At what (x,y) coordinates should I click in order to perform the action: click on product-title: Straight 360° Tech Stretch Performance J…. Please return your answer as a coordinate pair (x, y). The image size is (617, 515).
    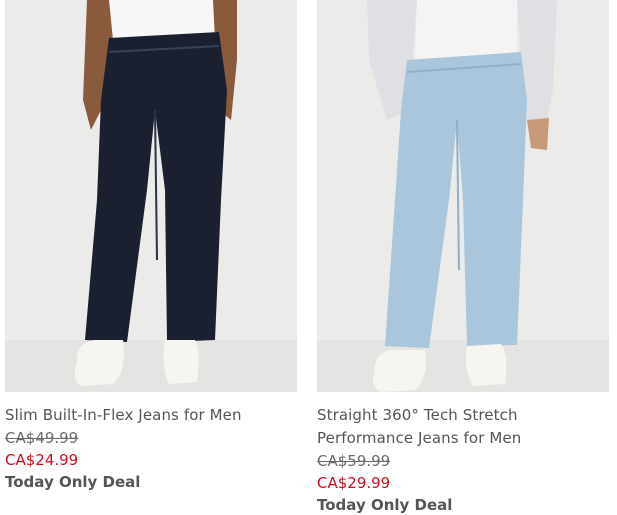
    Looking at the image, I should click on (463, 427).